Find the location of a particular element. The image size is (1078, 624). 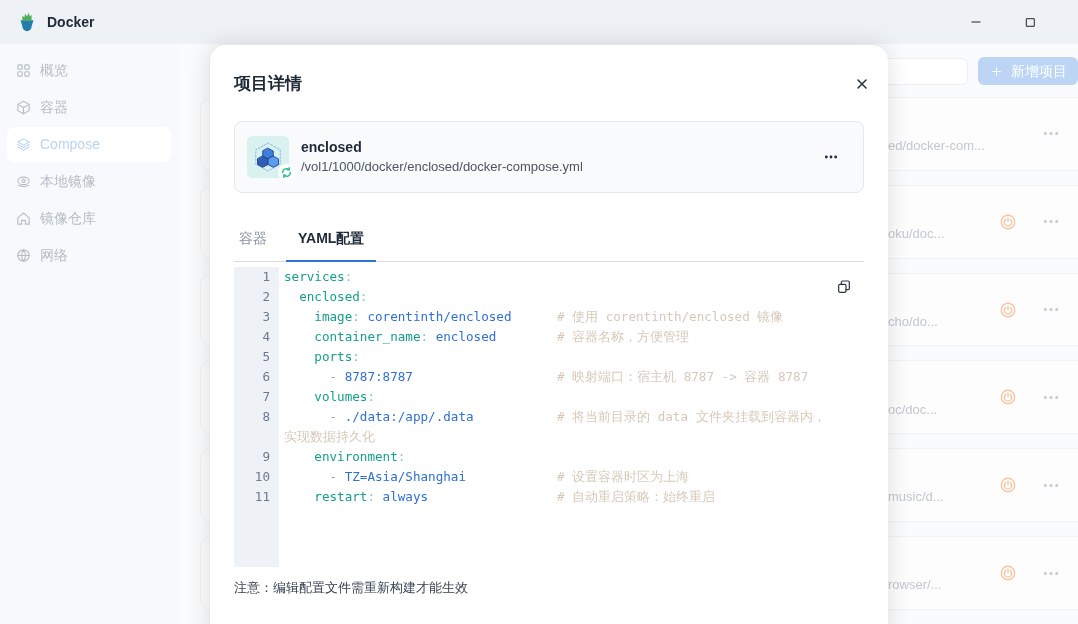

sync-icon is located at coordinates (286, 172).